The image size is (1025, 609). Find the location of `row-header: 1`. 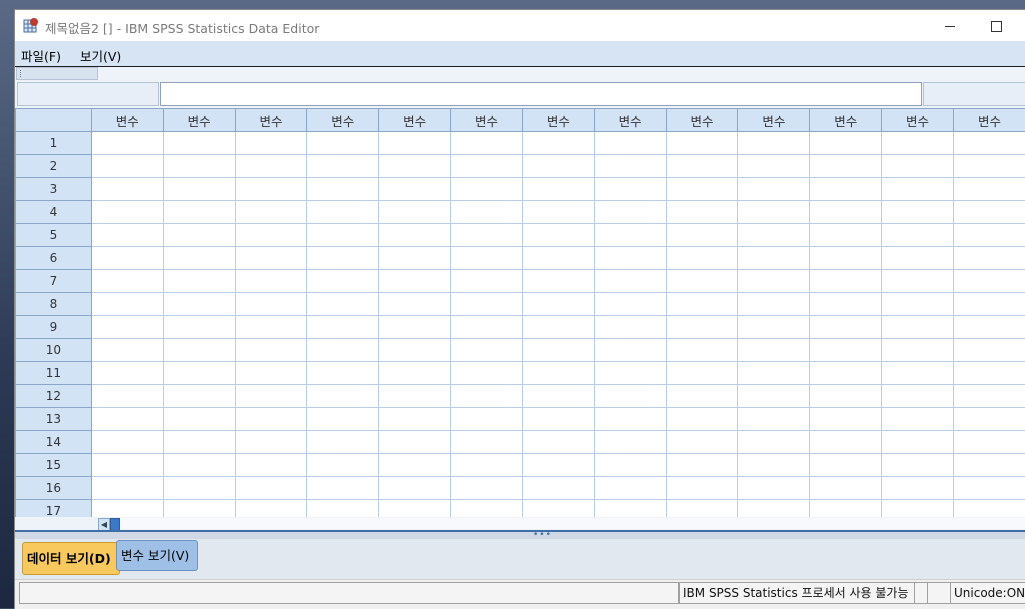

row-header: 1 is located at coordinates (54, 143).